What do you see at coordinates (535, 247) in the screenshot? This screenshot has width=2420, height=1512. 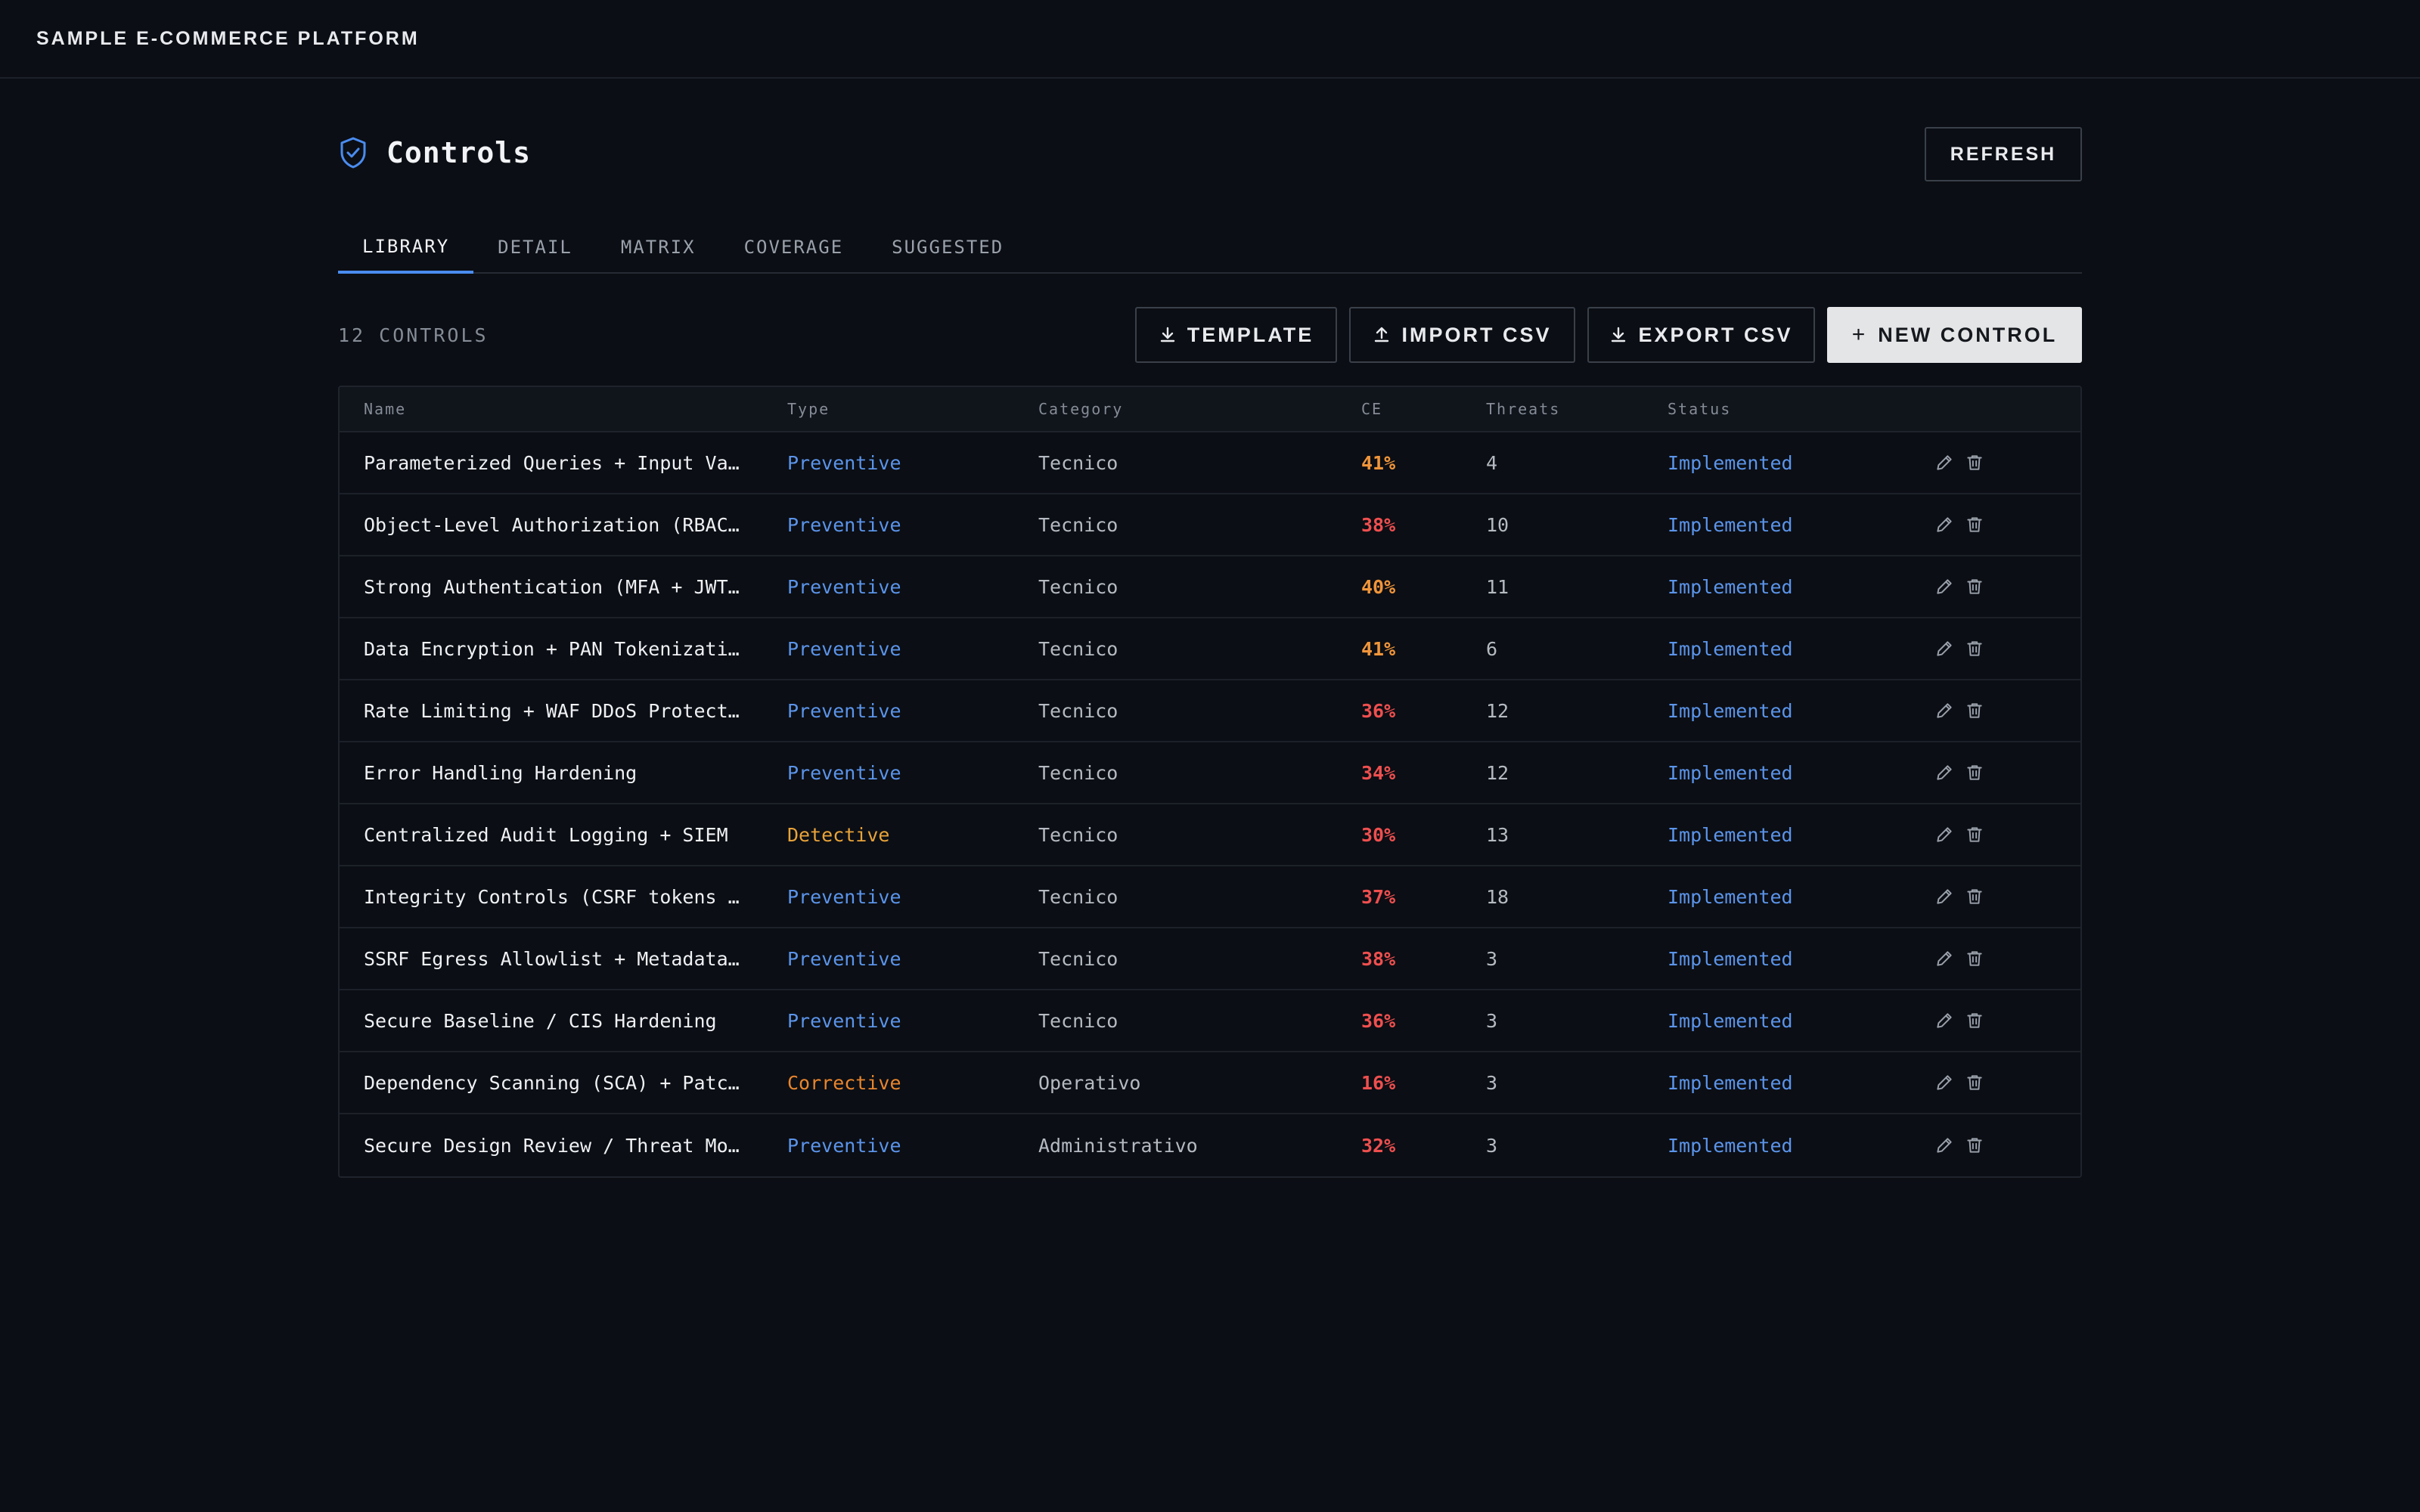 I see `tab-detail: DETAIL` at bounding box center [535, 247].